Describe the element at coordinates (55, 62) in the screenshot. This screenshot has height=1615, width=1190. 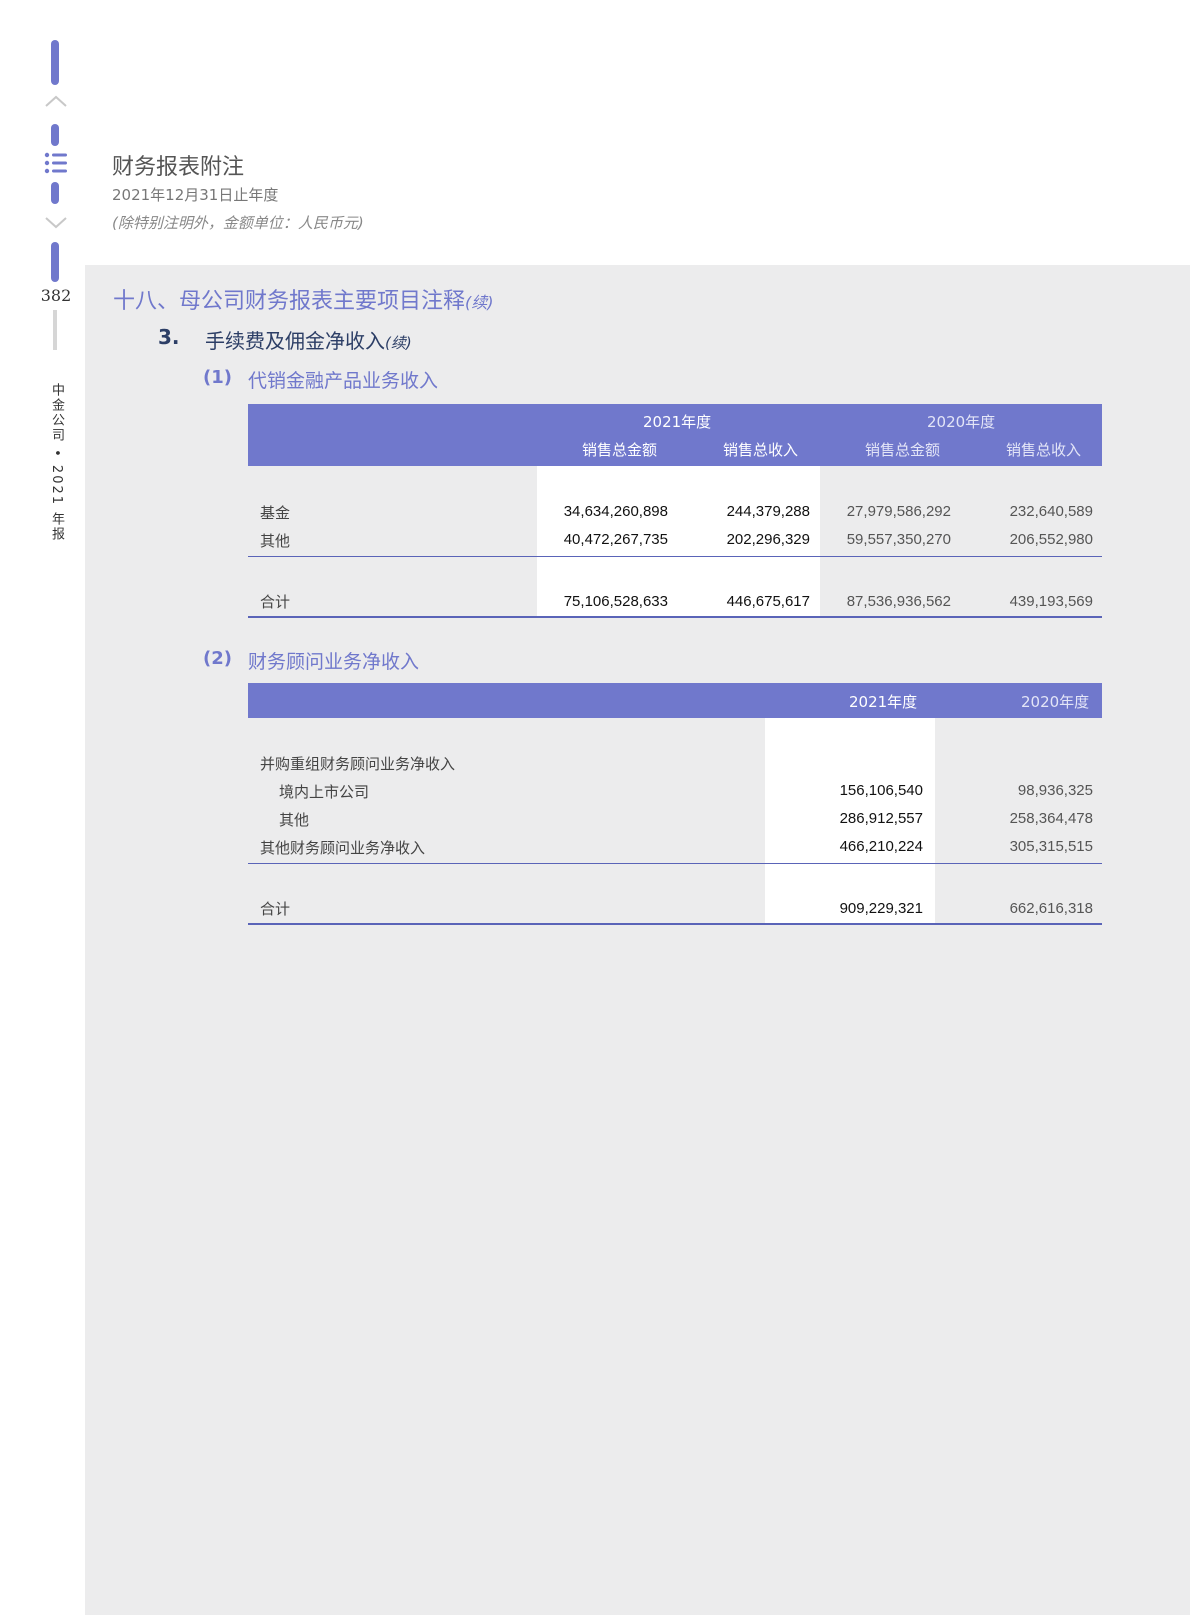
I see `nav-bar-top` at that location.